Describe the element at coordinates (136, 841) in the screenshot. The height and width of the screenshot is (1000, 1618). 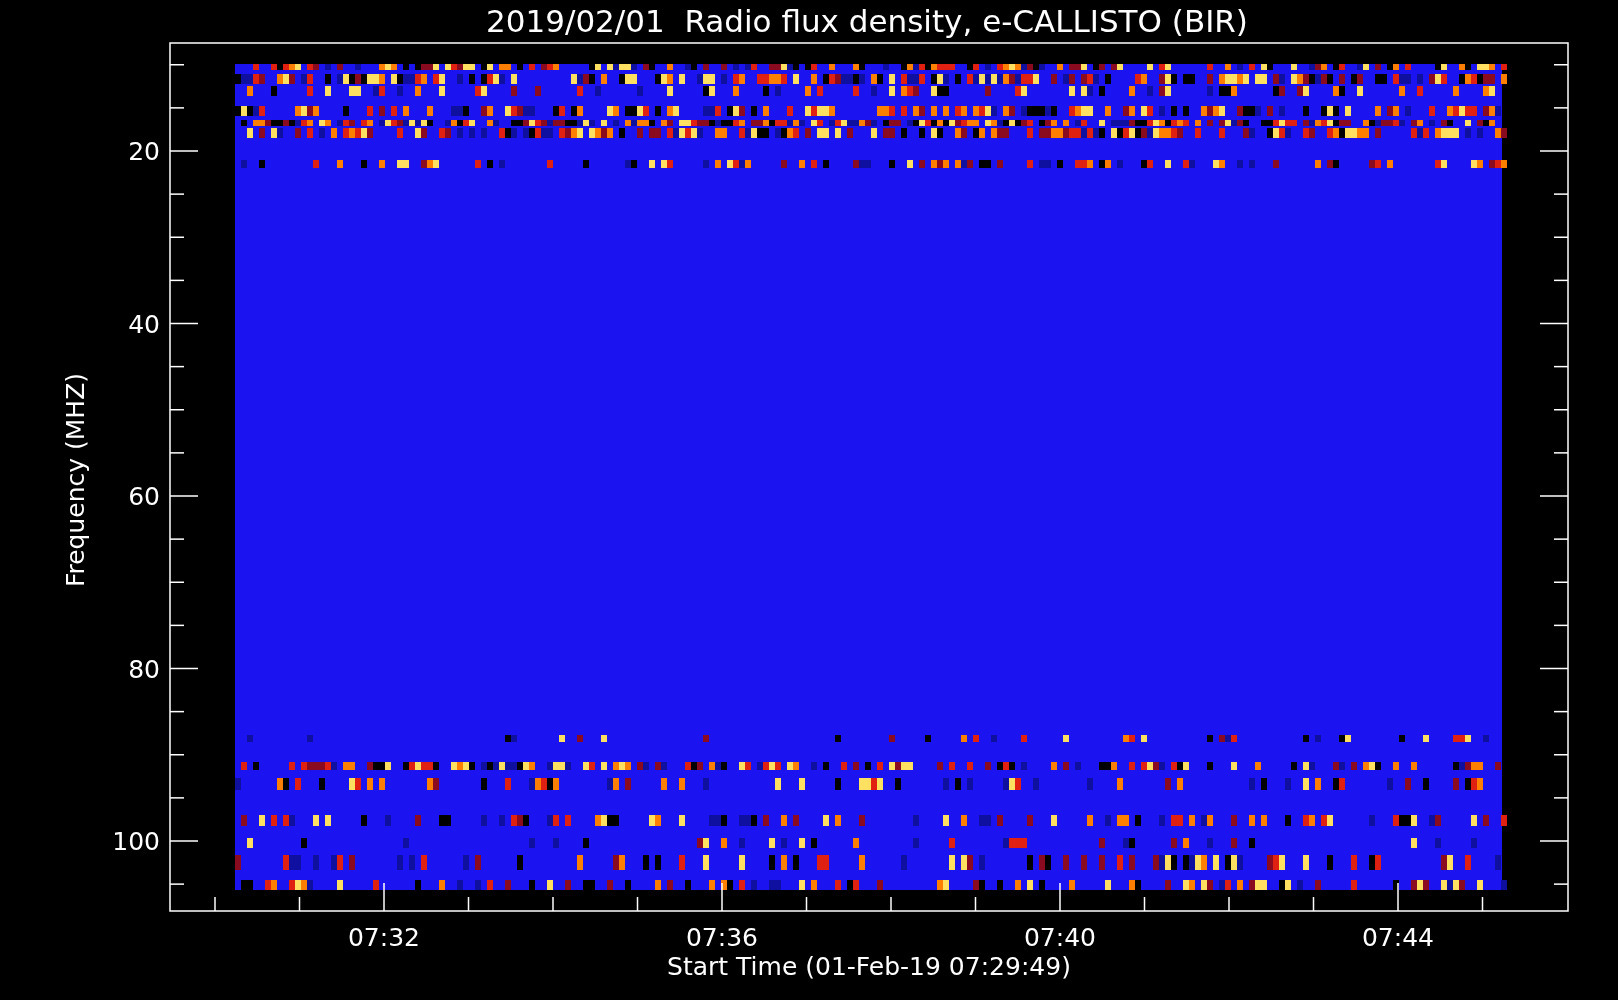
I see `y-tick-label: 100` at that location.